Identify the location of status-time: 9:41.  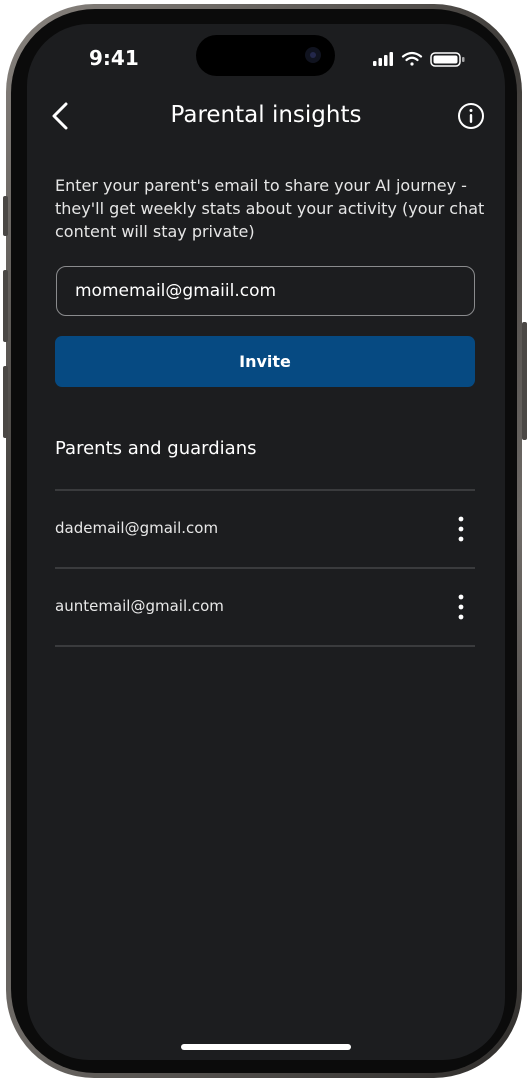
(114, 58).